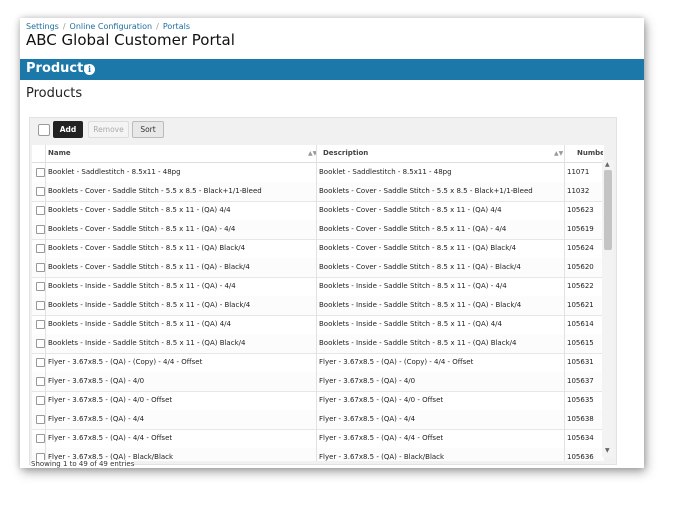 Image resolution: width=687 pixels, height=509 pixels. Describe the element at coordinates (580, 400) in the screenshot. I see `cell-number: 105635` at that location.